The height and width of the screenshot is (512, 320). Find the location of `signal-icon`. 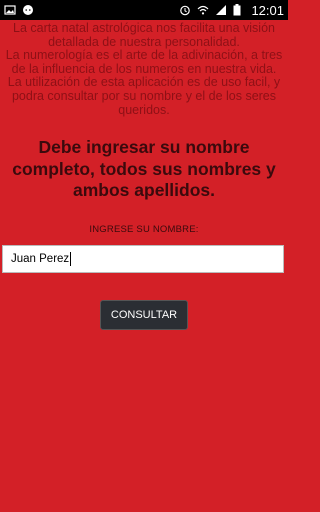

signal-icon is located at coordinates (221, 10).